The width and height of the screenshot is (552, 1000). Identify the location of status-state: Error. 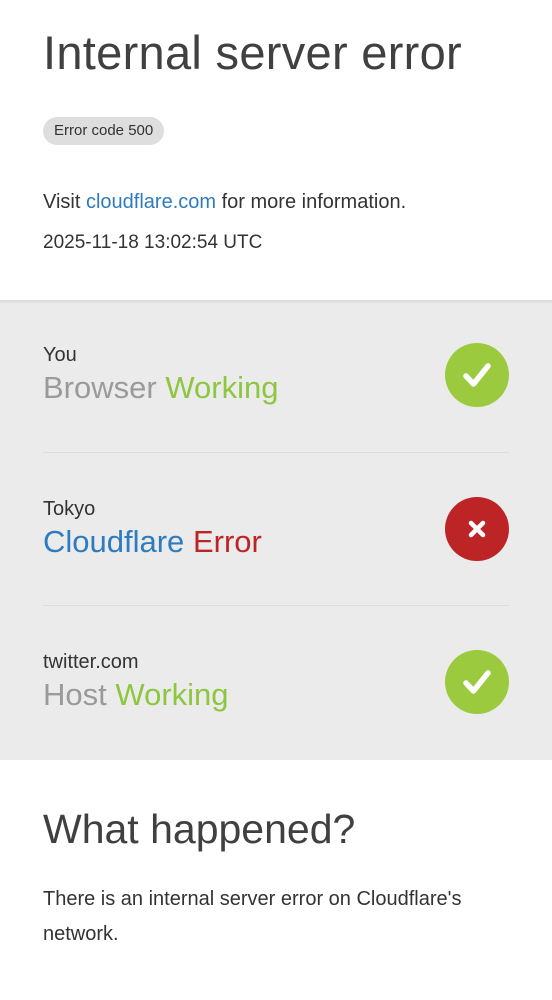
(227, 541).